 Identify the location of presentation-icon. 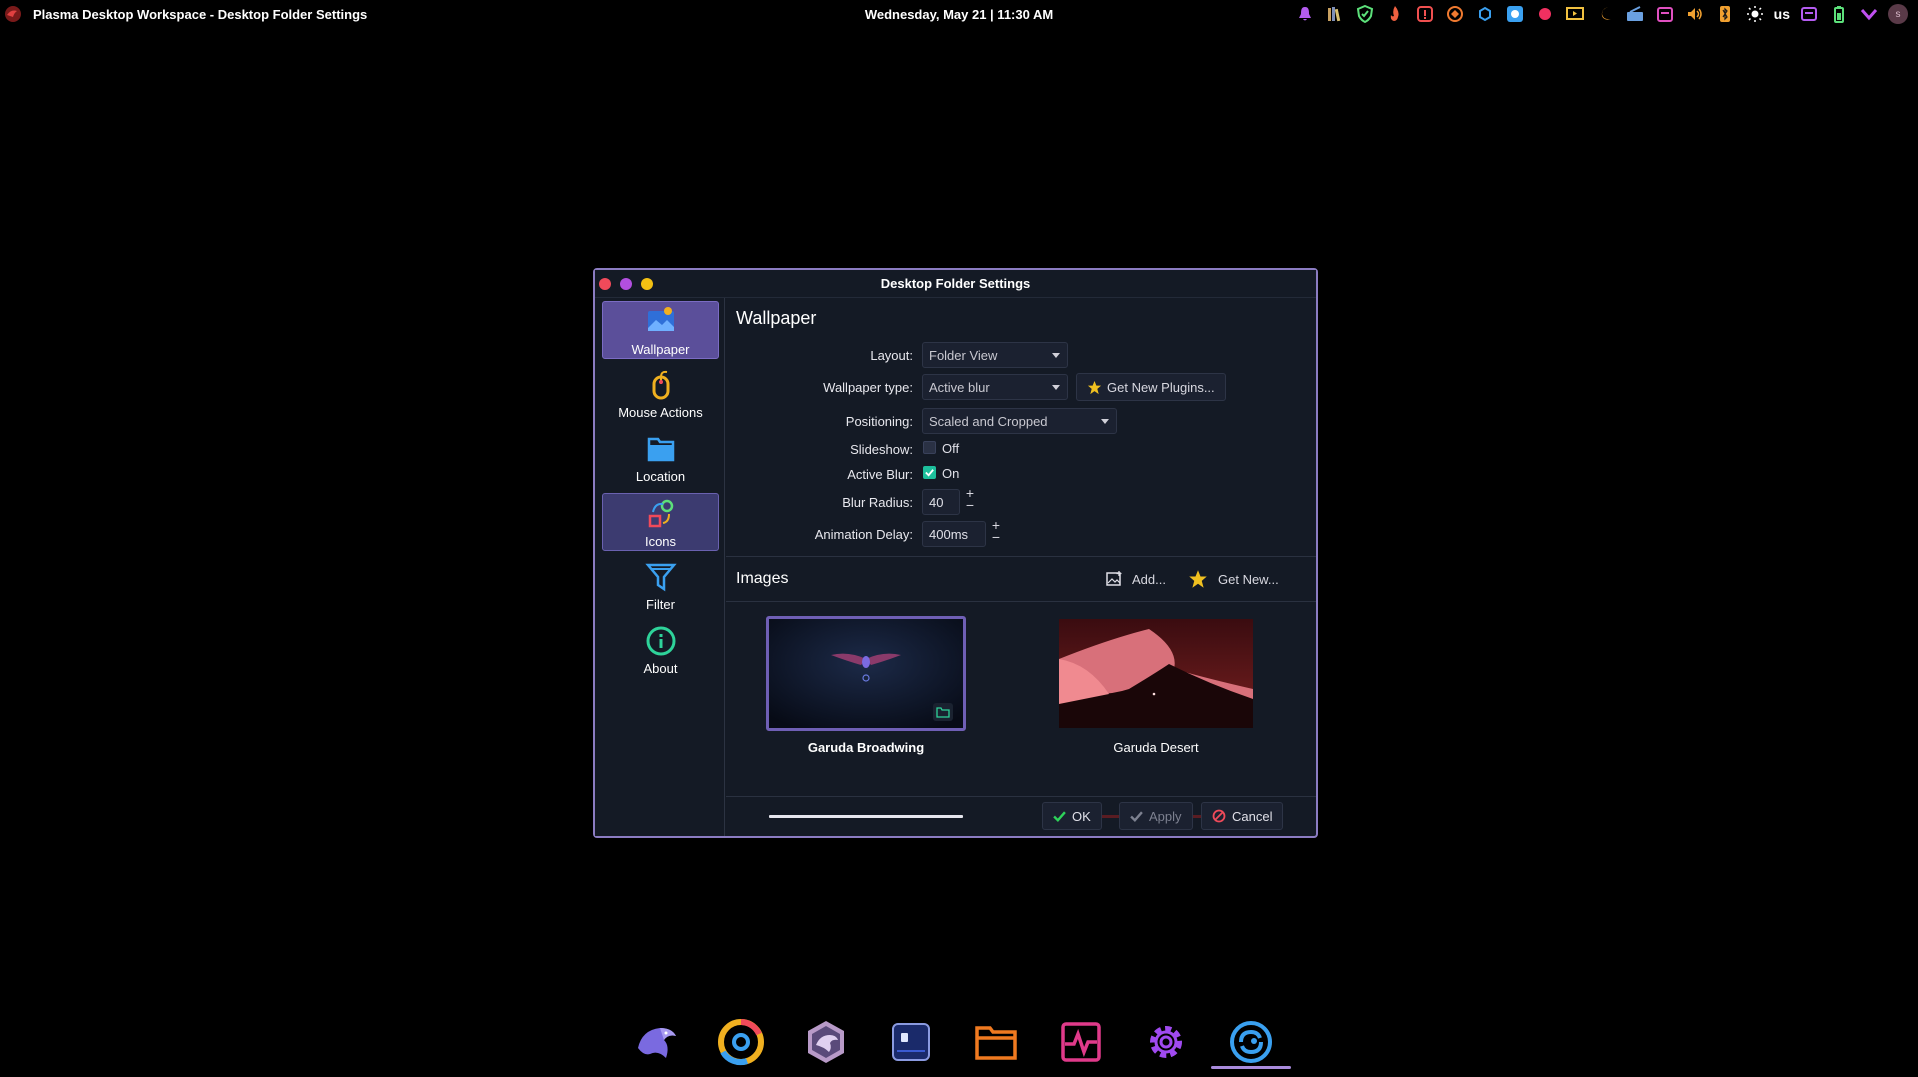
(1575, 14).